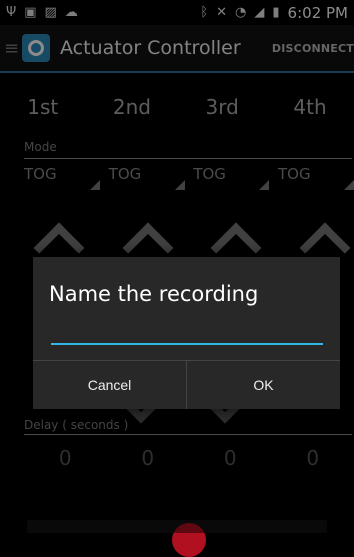 The image size is (354, 557). Describe the element at coordinates (154, 294) in the screenshot. I see `dialog-title: Name the recording` at that location.